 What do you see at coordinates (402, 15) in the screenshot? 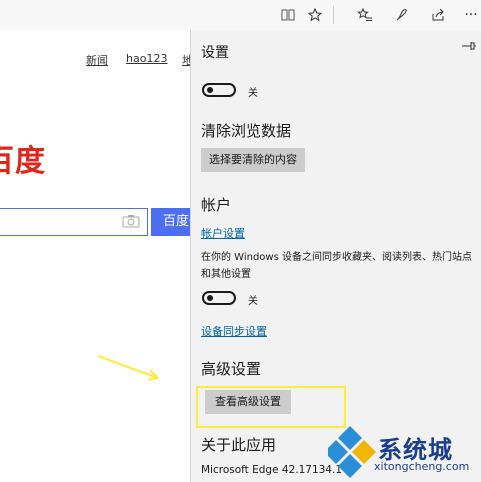
I see `pen-icon` at bounding box center [402, 15].